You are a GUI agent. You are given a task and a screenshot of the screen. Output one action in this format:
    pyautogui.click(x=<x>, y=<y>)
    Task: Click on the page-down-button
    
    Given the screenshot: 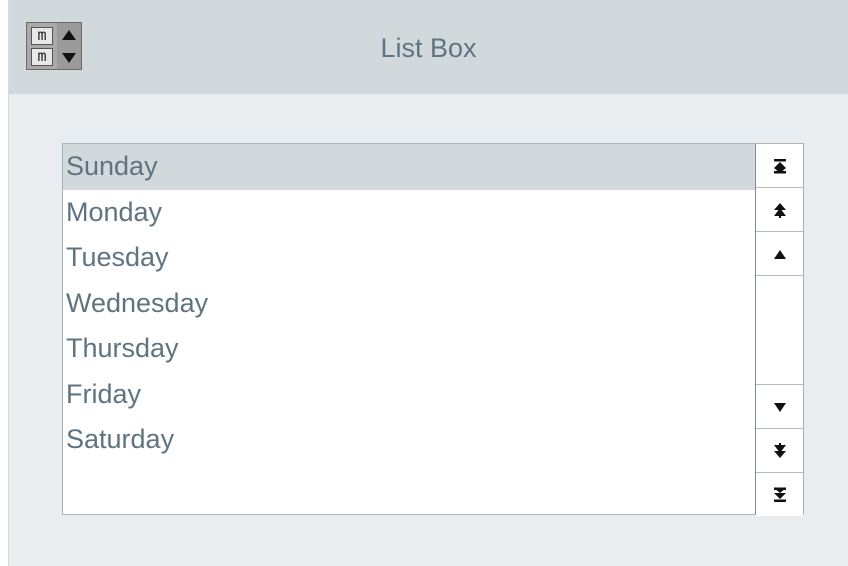 What is the action you would take?
    pyautogui.click(x=779, y=450)
    